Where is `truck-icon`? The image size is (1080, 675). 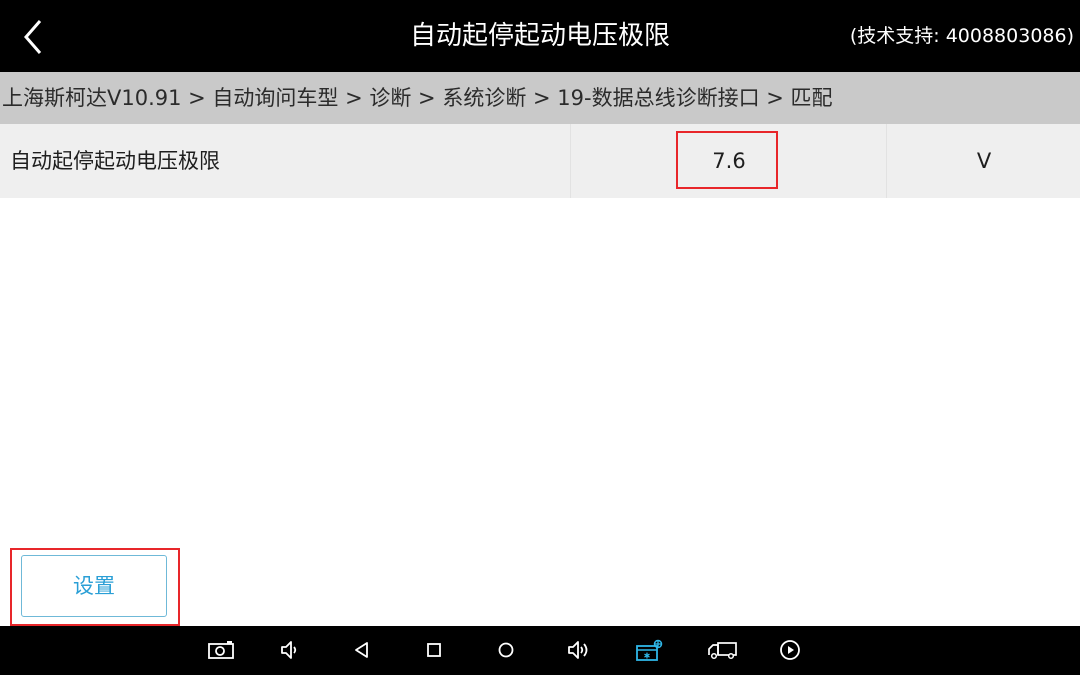 truck-icon is located at coordinates (718, 650).